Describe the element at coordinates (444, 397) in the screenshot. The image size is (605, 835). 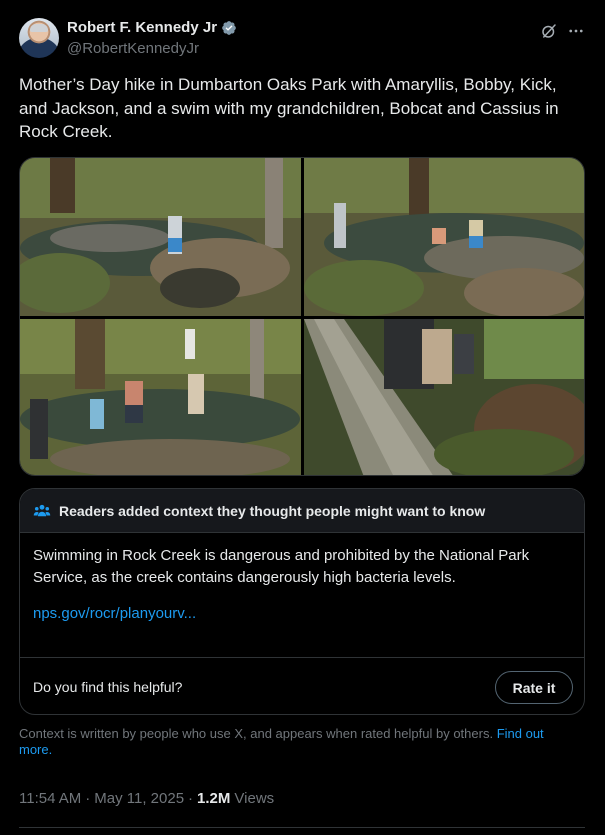
I see `photo-fallen-tree` at that location.